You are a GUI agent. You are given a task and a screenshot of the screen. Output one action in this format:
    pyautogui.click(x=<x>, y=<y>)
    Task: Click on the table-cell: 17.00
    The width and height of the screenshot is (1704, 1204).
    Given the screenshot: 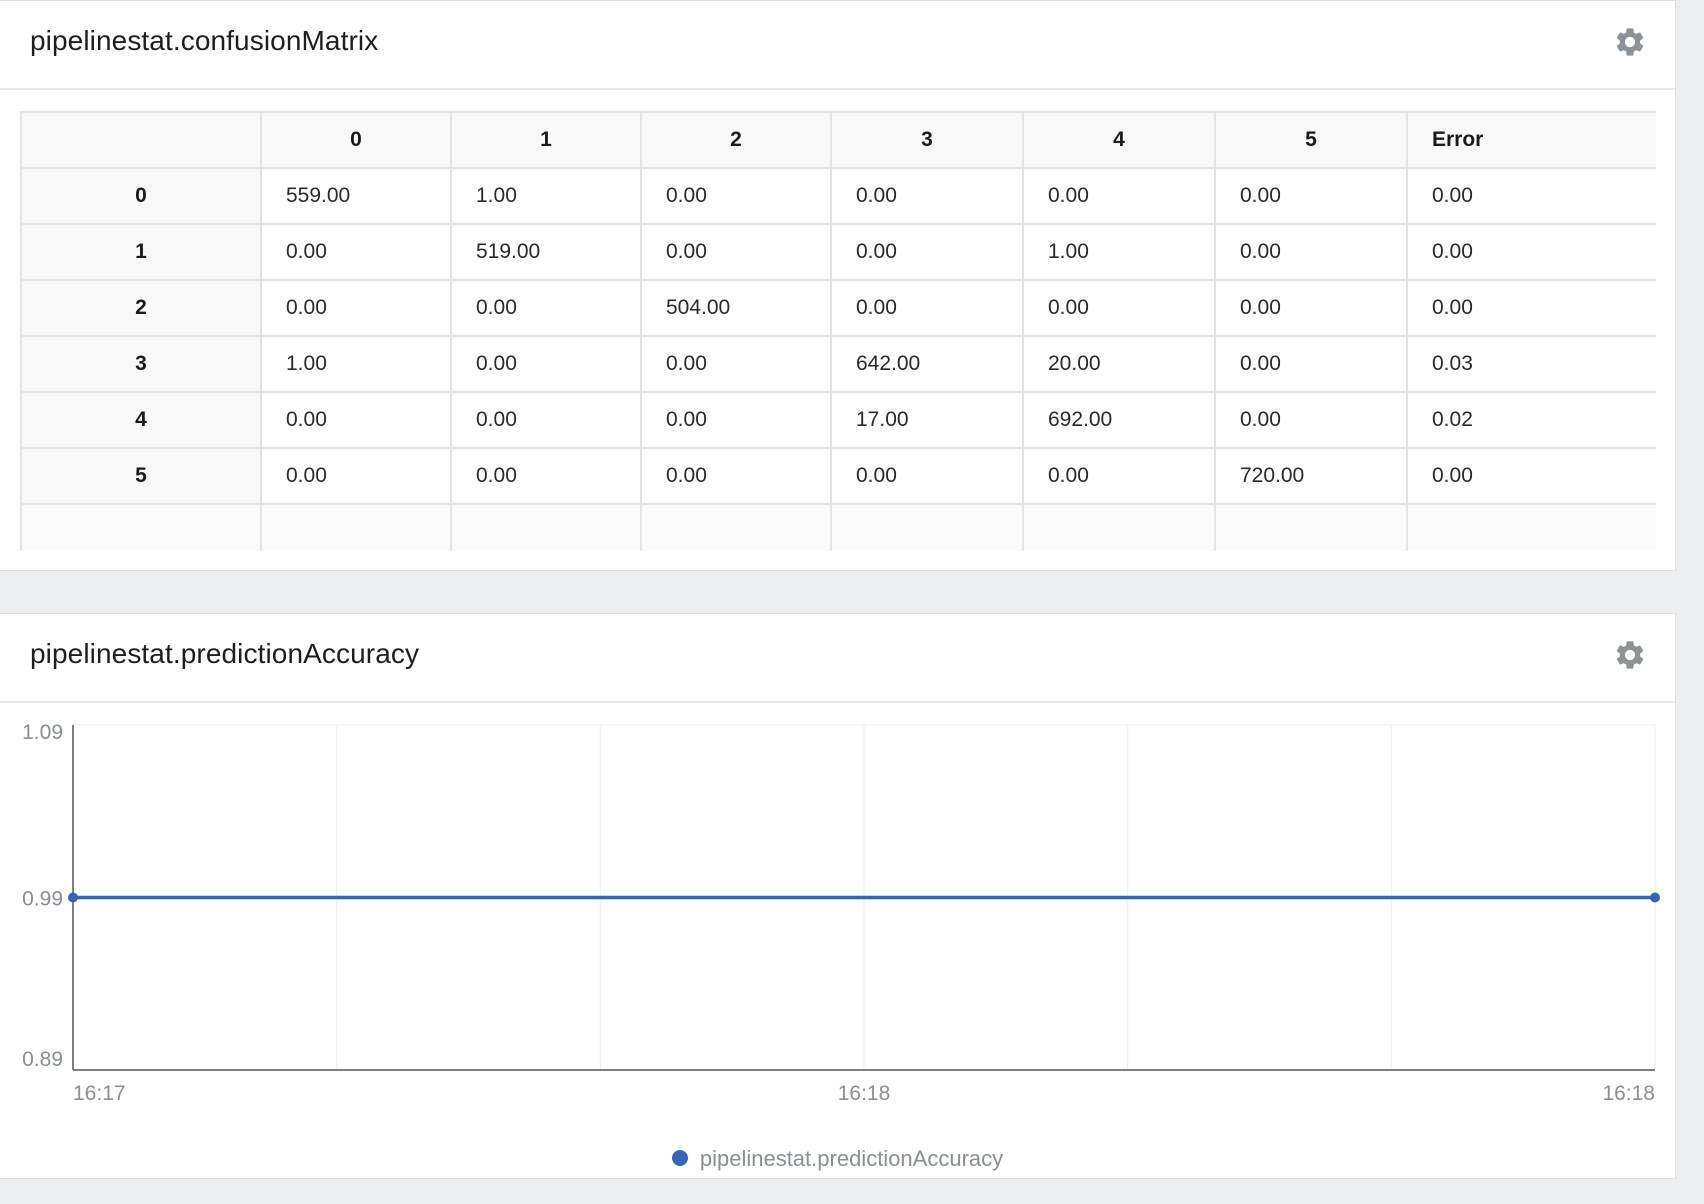 What is the action you would take?
    pyautogui.click(x=927, y=420)
    